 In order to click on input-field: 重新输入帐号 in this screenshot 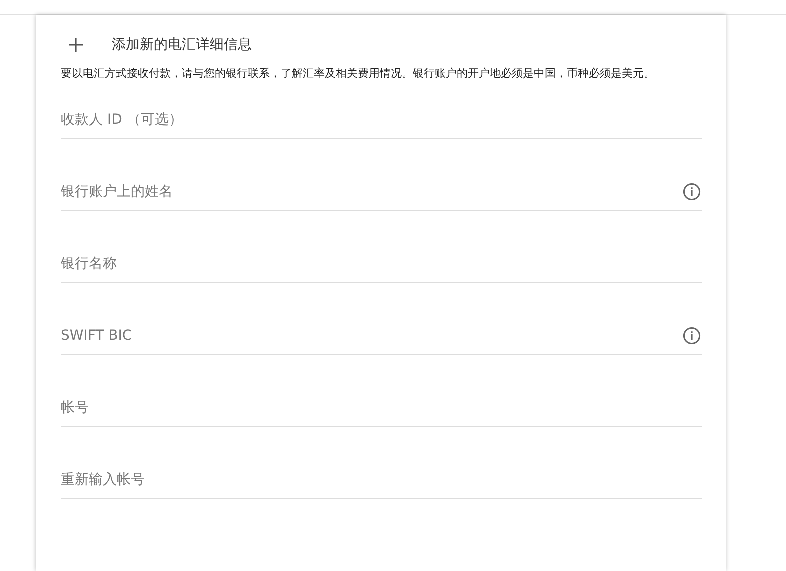, I will do `click(381, 480)`.